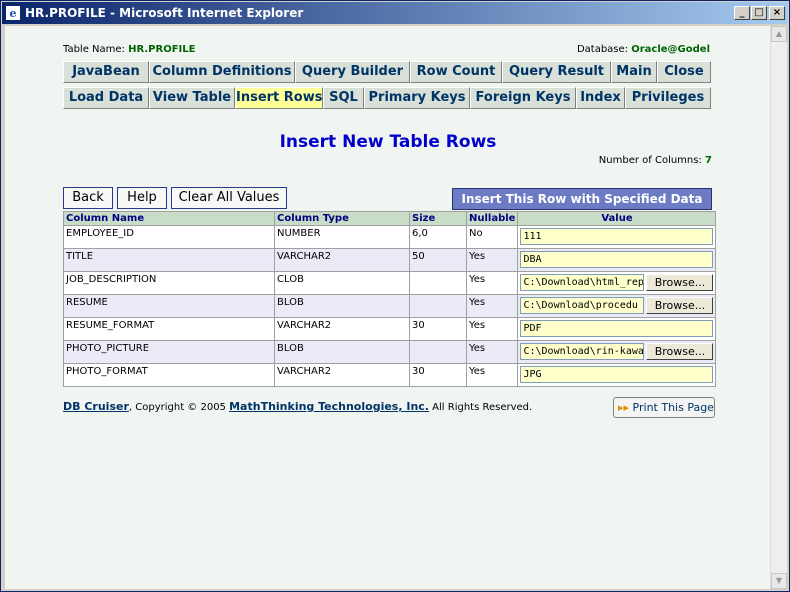 This screenshot has width=790, height=592. I want to click on column-name-cell: RESUME, so click(169, 306).